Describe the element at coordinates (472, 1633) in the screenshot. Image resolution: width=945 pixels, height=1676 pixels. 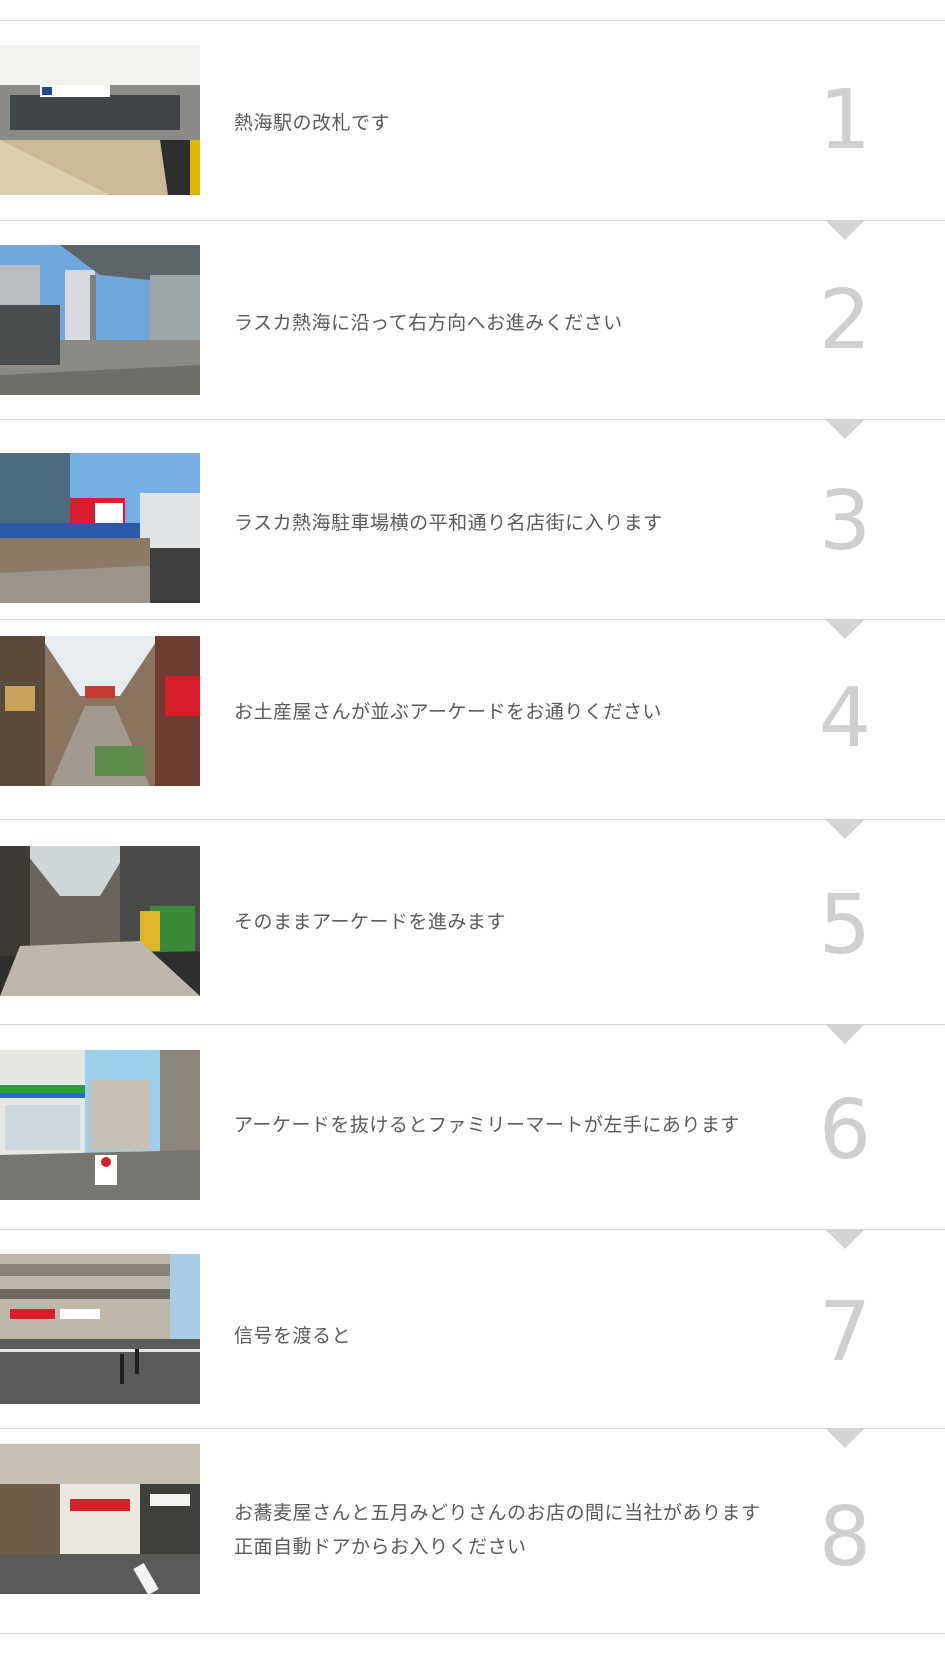
I see `divider-bottom` at that location.